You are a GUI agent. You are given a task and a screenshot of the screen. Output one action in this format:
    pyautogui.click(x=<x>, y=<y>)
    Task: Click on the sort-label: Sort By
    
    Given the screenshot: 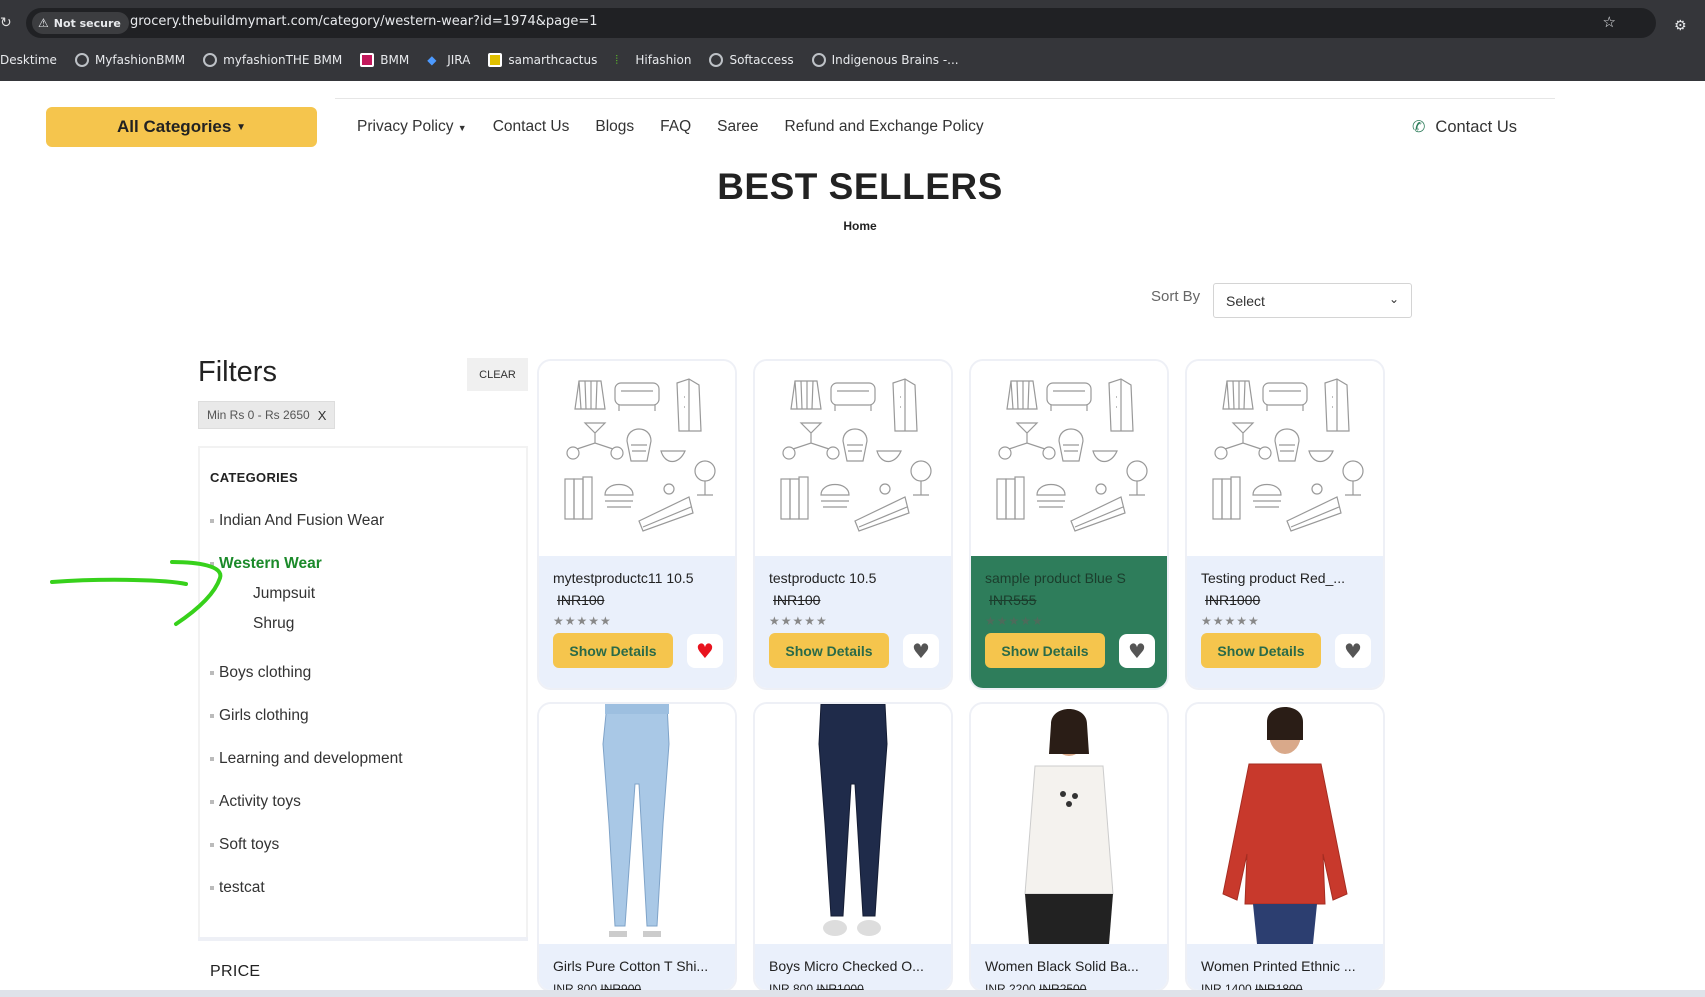 What is the action you would take?
    pyautogui.click(x=1176, y=296)
    